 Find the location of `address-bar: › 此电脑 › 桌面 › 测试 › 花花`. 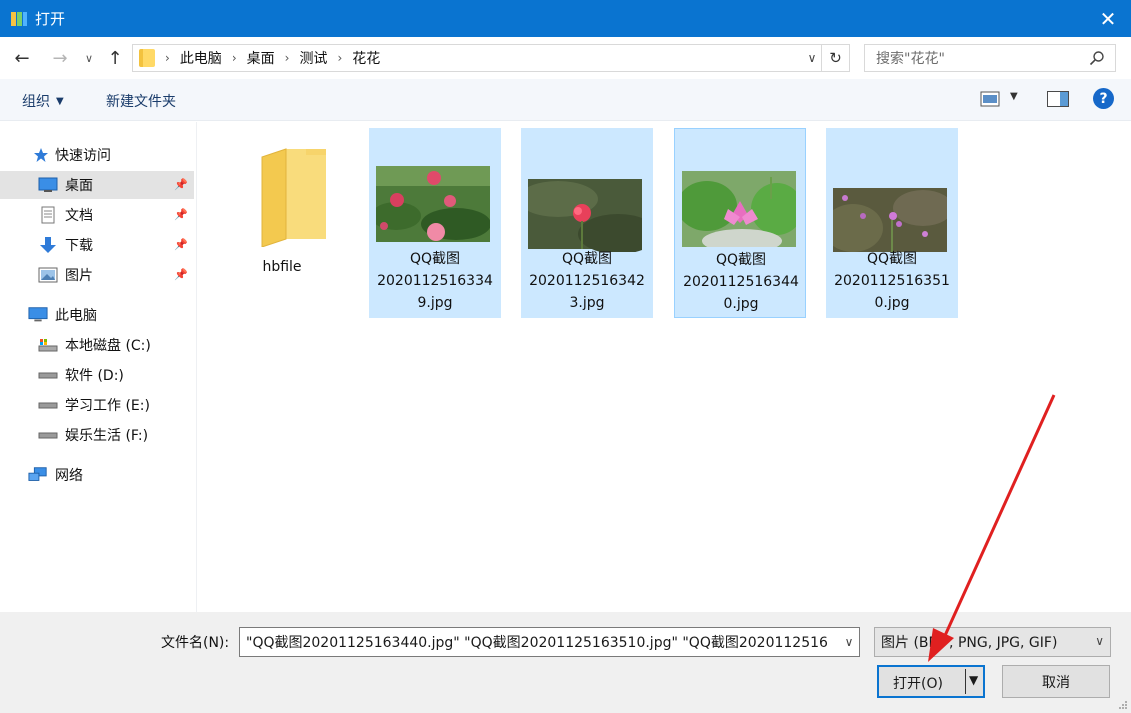

address-bar: › 此电脑 › 桌面 › 测试 › 花花 is located at coordinates (477, 58).